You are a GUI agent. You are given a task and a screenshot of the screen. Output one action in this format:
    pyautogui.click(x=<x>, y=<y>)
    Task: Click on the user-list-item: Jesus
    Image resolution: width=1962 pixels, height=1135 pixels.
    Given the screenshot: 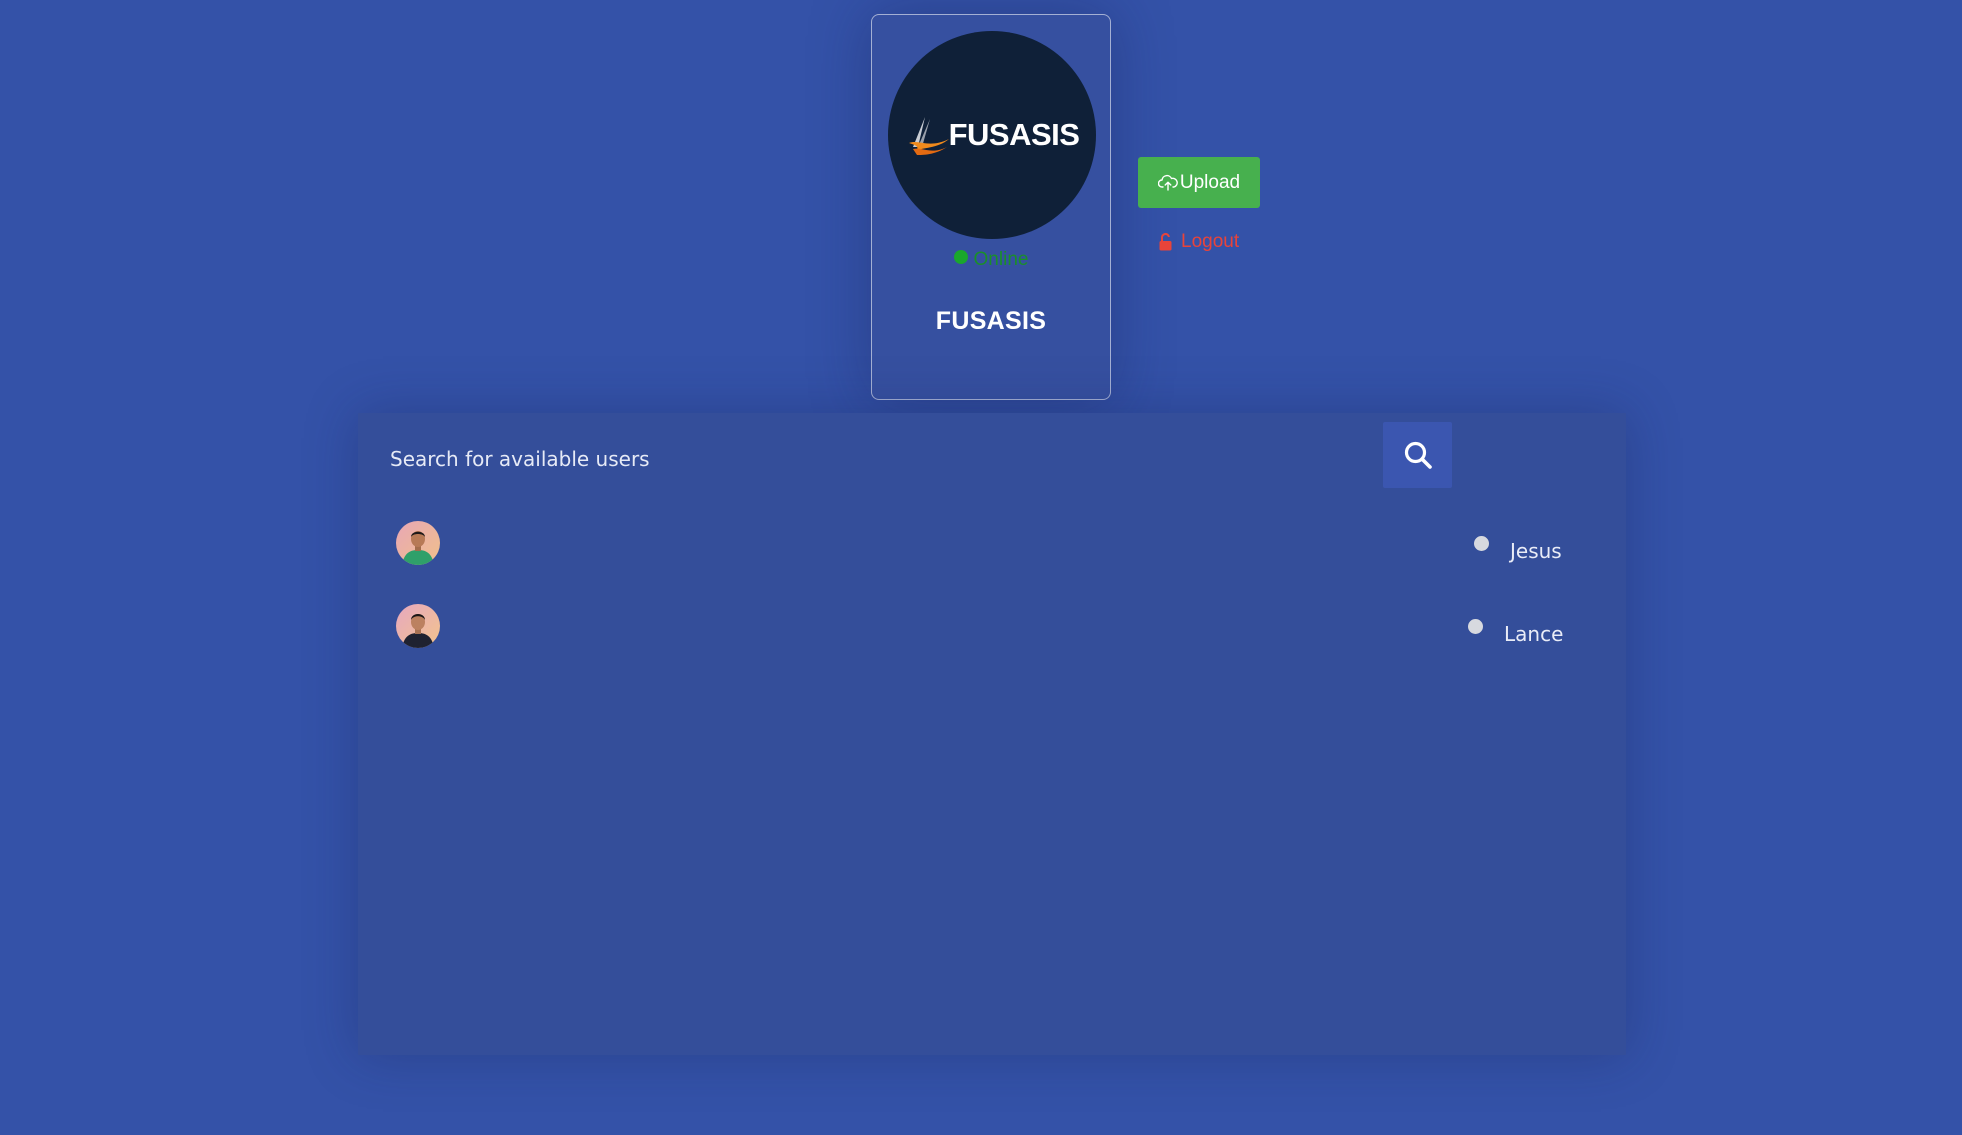 What is the action you would take?
    pyautogui.click(x=992, y=543)
    